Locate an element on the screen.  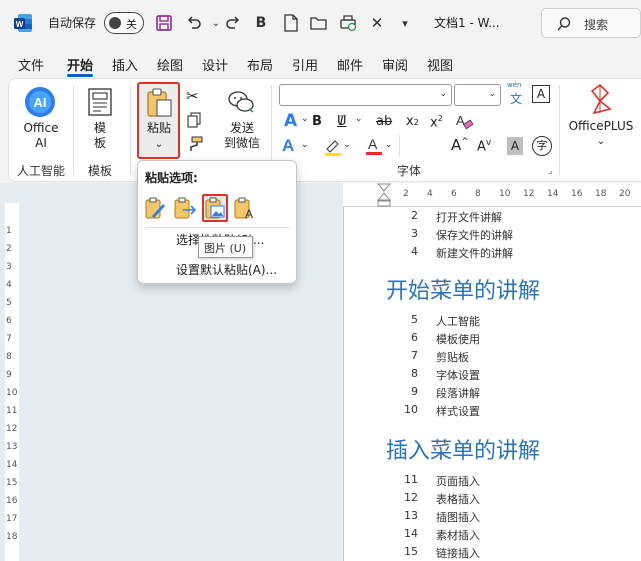
keep-source-formatting-icon is located at coordinates (155, 208).